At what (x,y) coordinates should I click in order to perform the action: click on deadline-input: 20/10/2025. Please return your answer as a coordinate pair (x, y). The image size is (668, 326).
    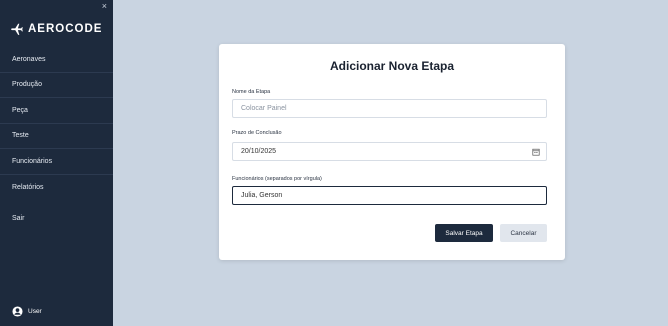
    Looking at the image, I should click on (389, 151).